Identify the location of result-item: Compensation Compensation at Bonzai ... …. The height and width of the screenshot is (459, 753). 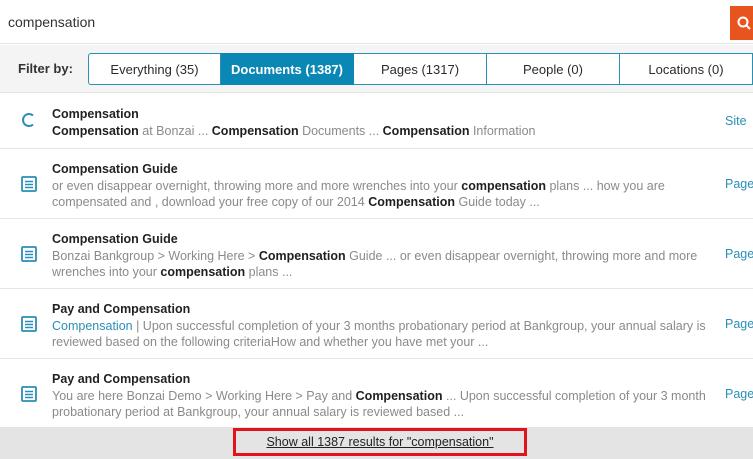
(376, 121).